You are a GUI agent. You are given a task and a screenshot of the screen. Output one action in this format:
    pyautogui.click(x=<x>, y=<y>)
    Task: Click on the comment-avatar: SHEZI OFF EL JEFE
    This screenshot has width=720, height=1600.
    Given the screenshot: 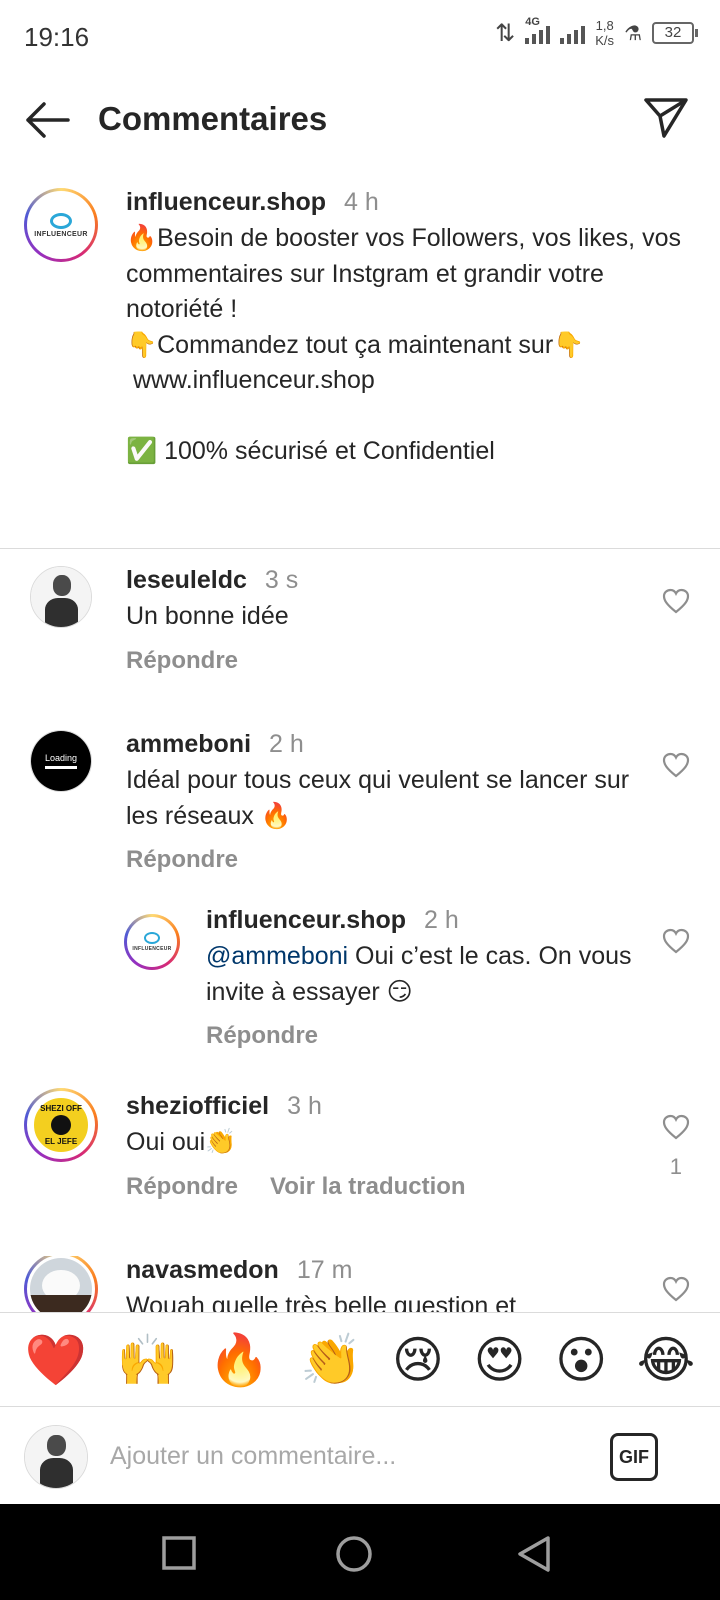 What is the action you would take?
    pyautogui.click(x=61, y=1125)
    